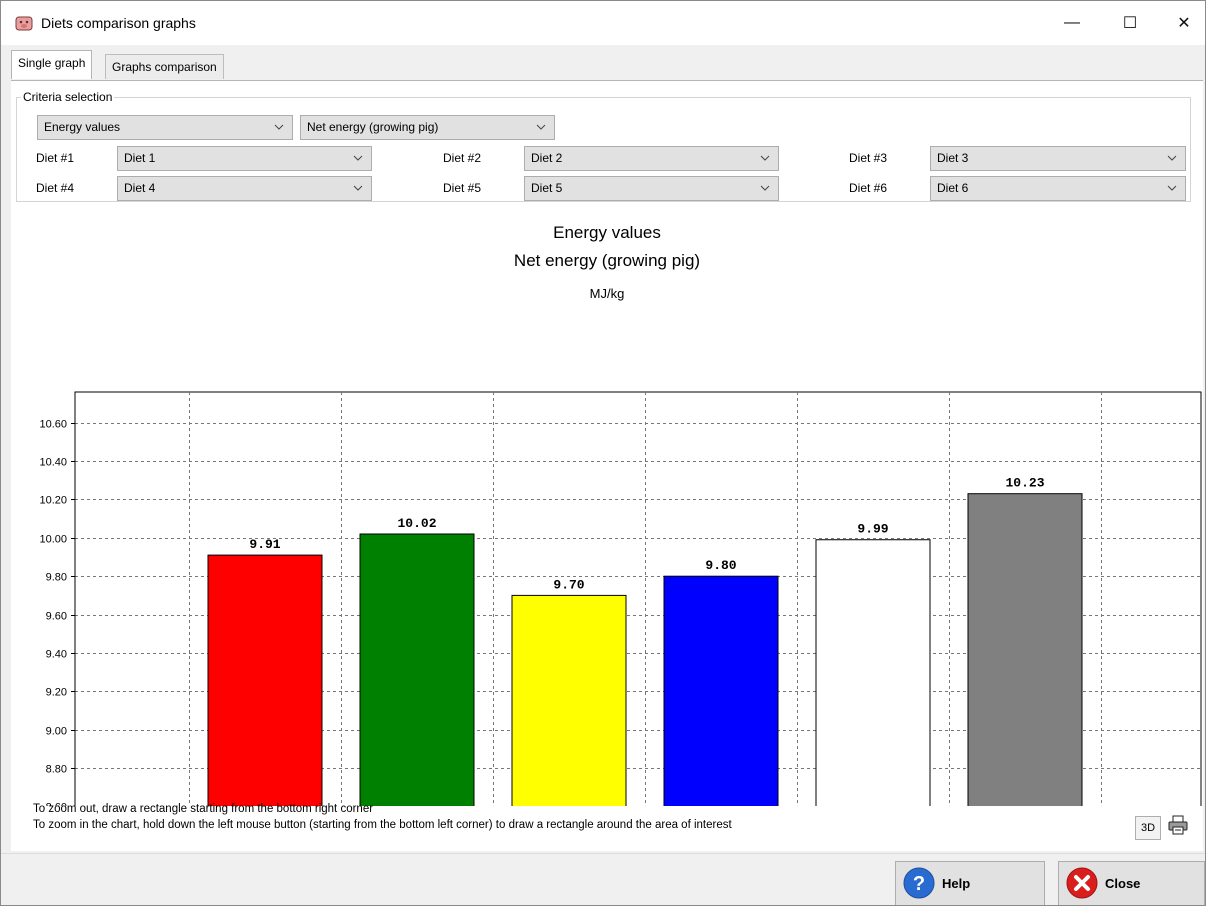 The image size is (1206, 906). What do you see at coordinates (603, 879) in the screenshot?
I see `footer-bar: ? Help Close` at bounding box center [603, 879].